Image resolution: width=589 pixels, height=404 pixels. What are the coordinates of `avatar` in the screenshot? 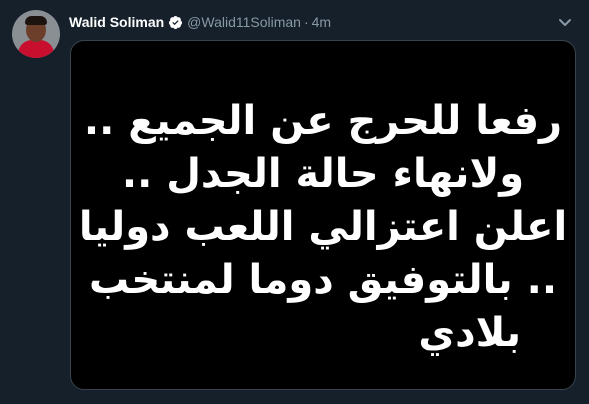 It's located at (36, 34).